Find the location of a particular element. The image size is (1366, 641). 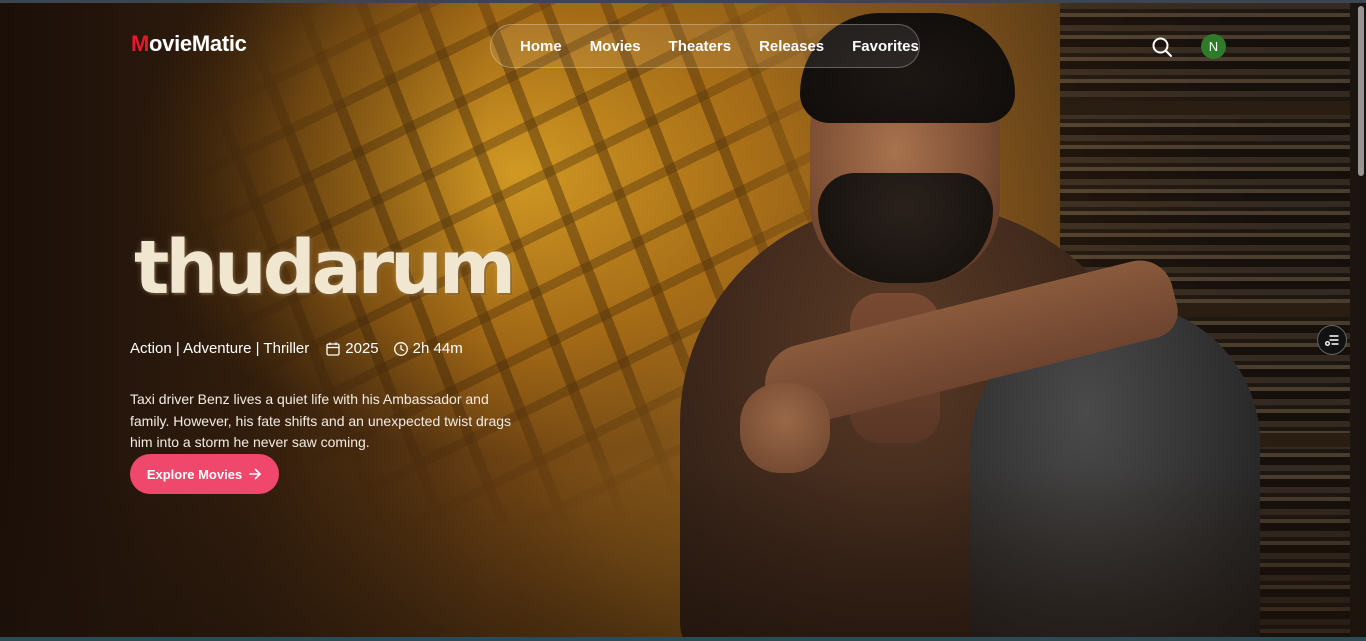

explore-movies-button: Explore Movies is located at coordinates (204, 474).